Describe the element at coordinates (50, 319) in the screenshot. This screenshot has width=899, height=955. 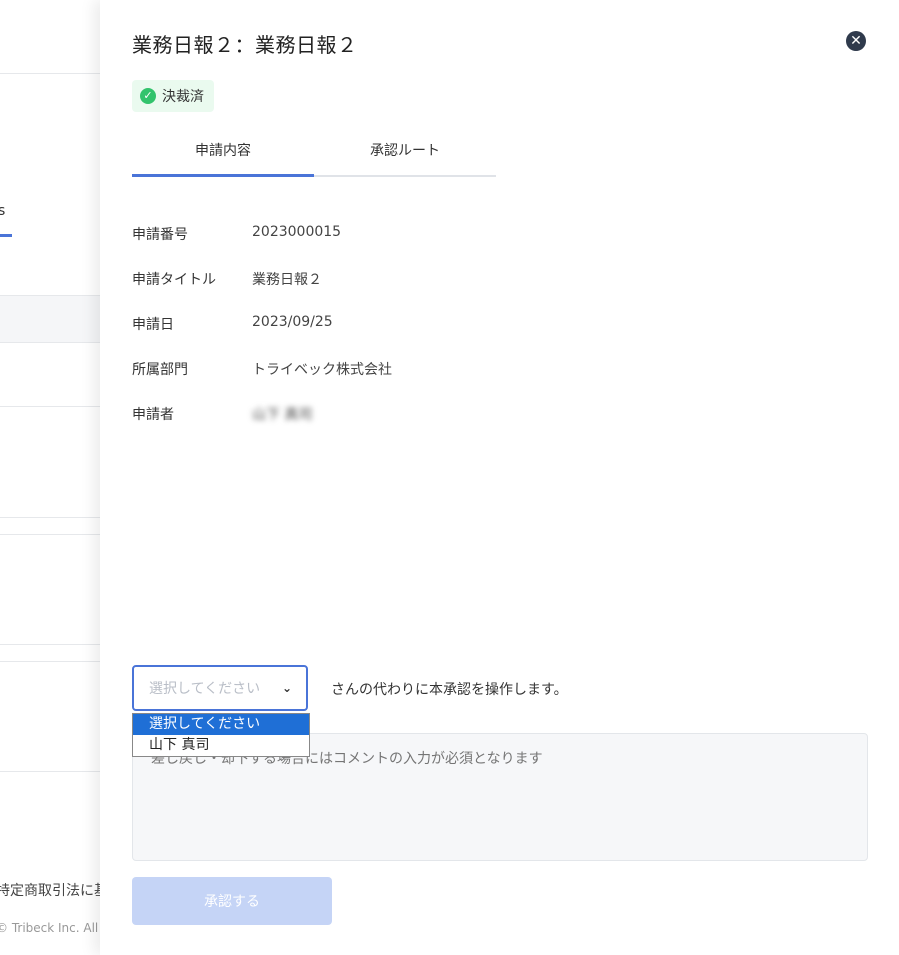
I see `table-header` at that location.